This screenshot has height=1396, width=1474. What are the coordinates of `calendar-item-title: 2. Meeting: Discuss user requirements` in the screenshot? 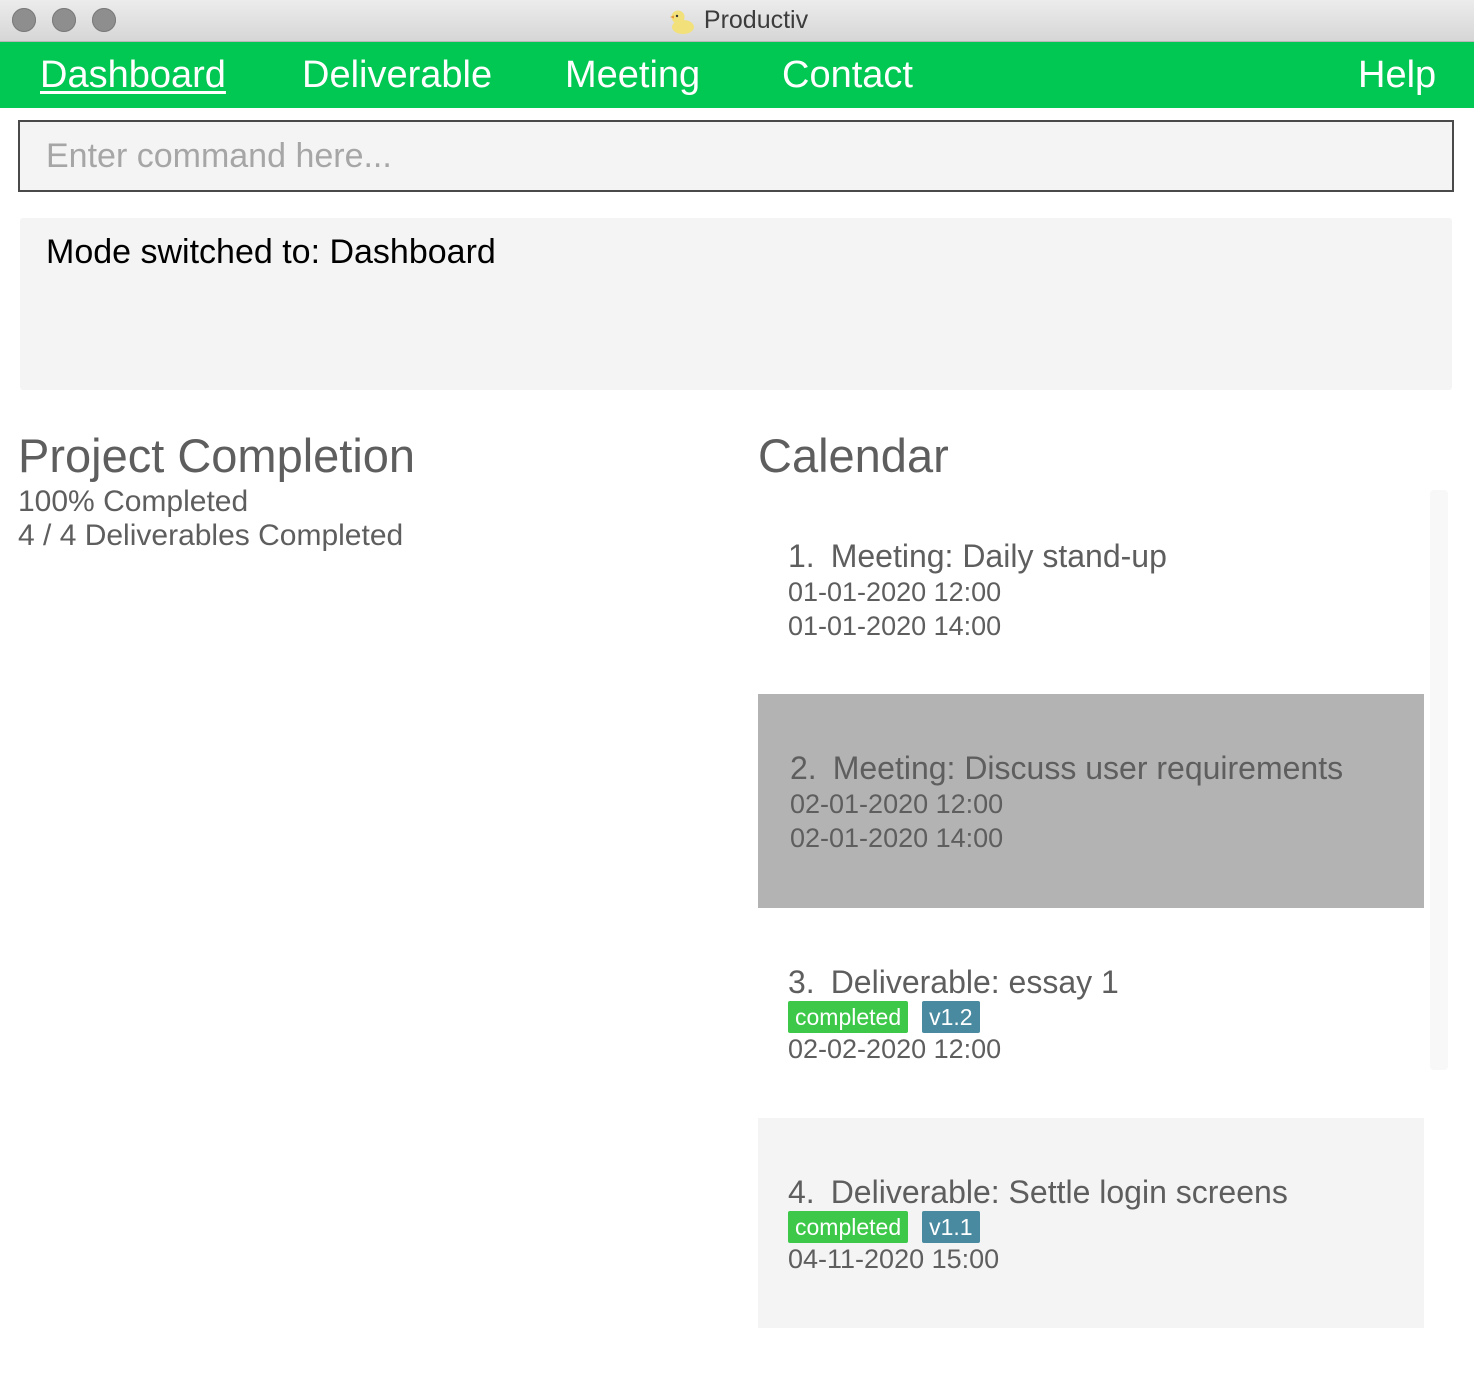 It's located at (1066, 768).